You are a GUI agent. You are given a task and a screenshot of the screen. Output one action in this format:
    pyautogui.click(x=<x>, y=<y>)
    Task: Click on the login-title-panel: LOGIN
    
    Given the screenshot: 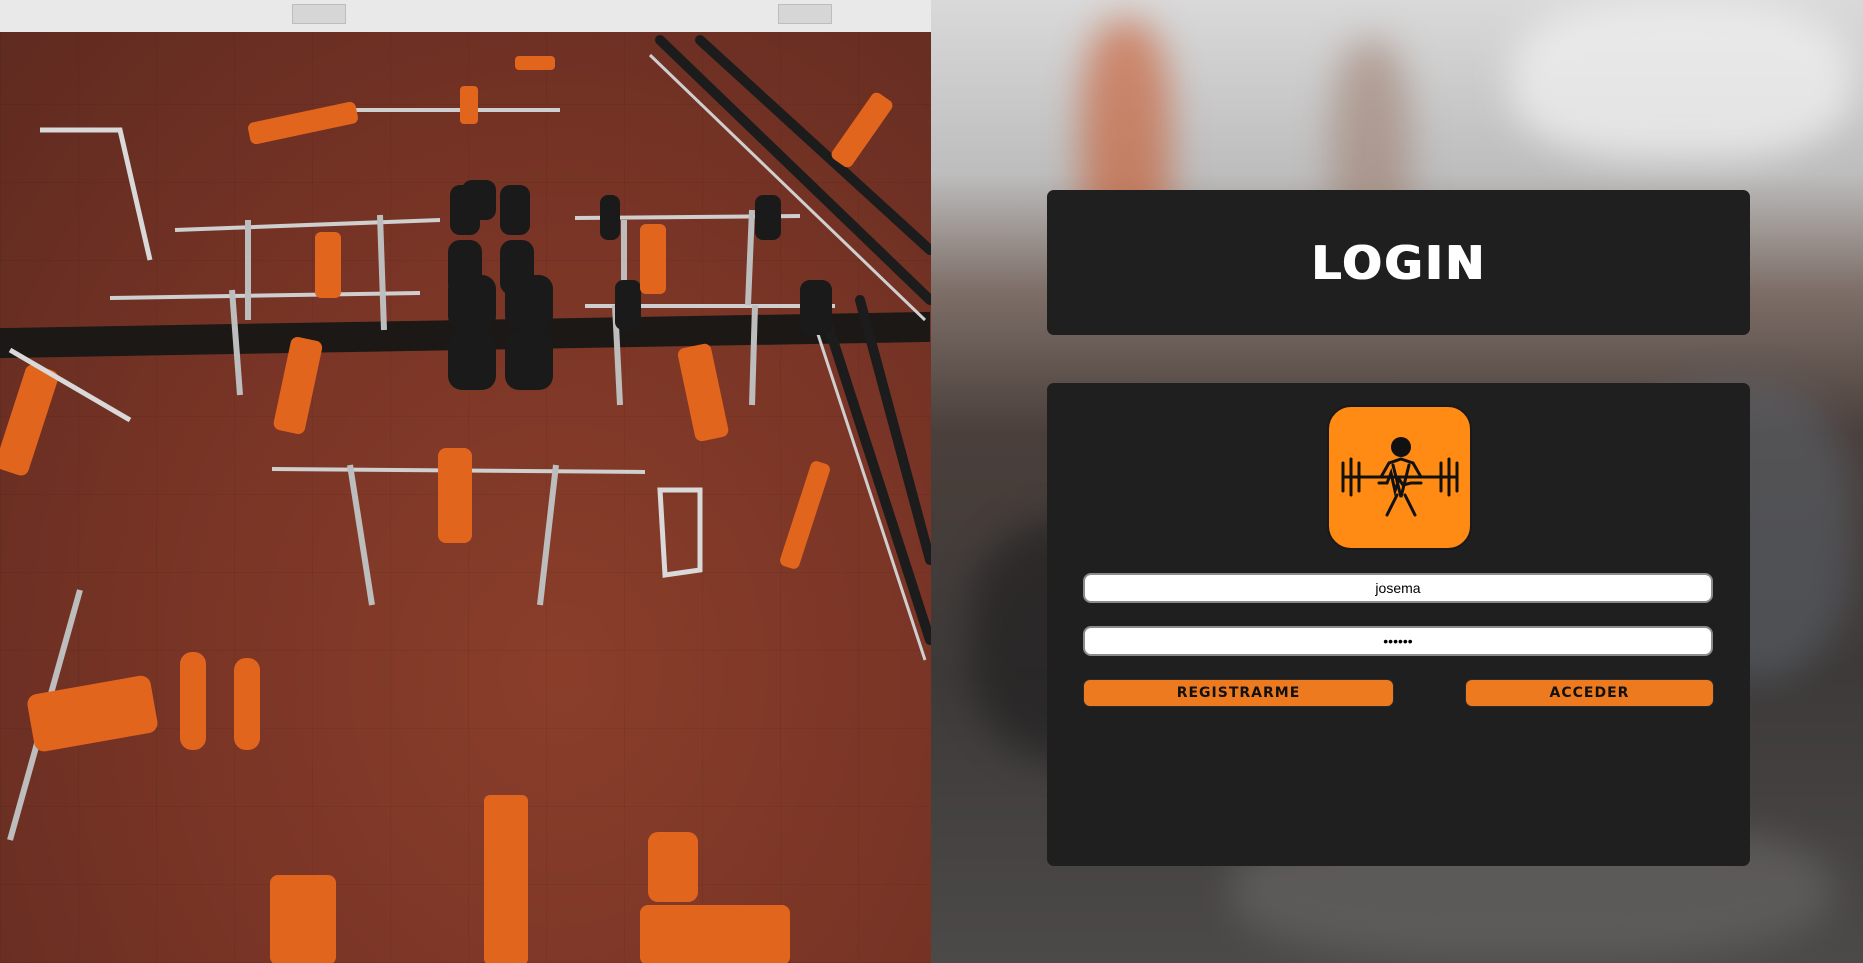 What is the action you would take?
    pyautogui.click(x=1398, y=262)
    